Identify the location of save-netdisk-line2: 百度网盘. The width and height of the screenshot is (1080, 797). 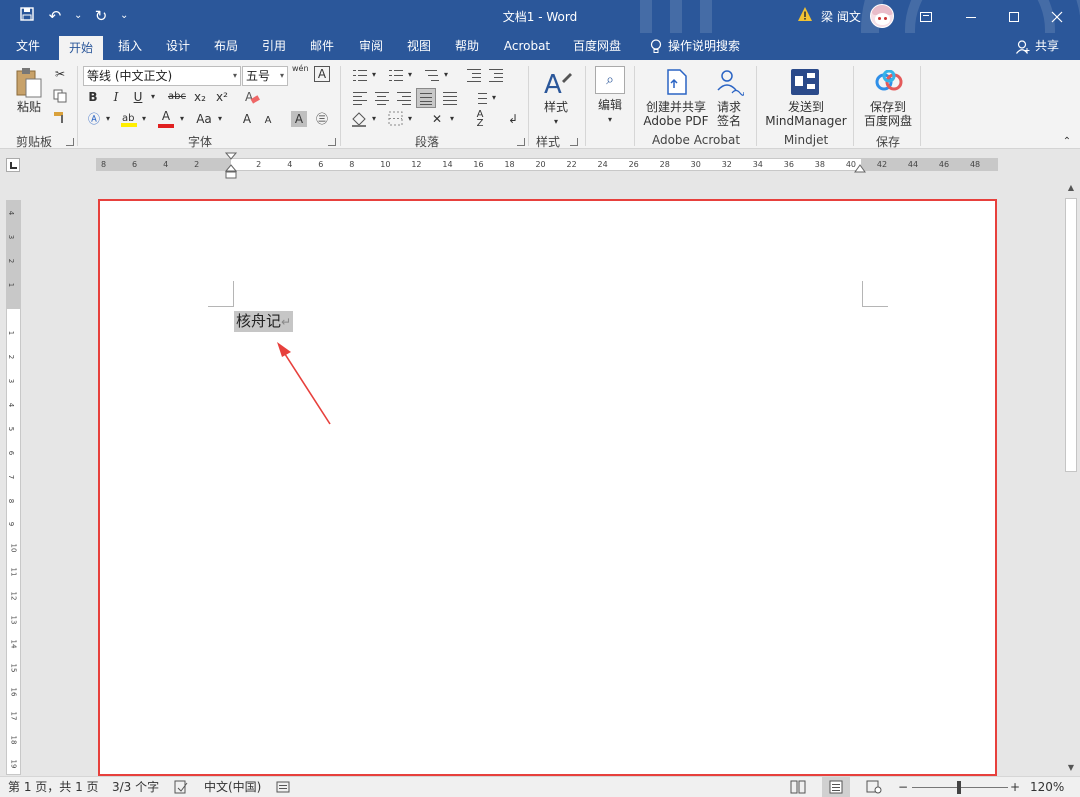
(888, 121).